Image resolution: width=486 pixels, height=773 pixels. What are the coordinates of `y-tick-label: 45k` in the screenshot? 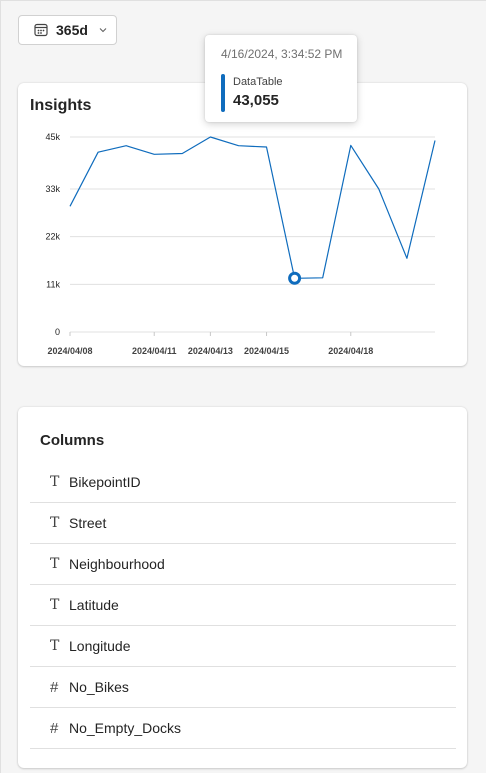 It's located at (52, 137).